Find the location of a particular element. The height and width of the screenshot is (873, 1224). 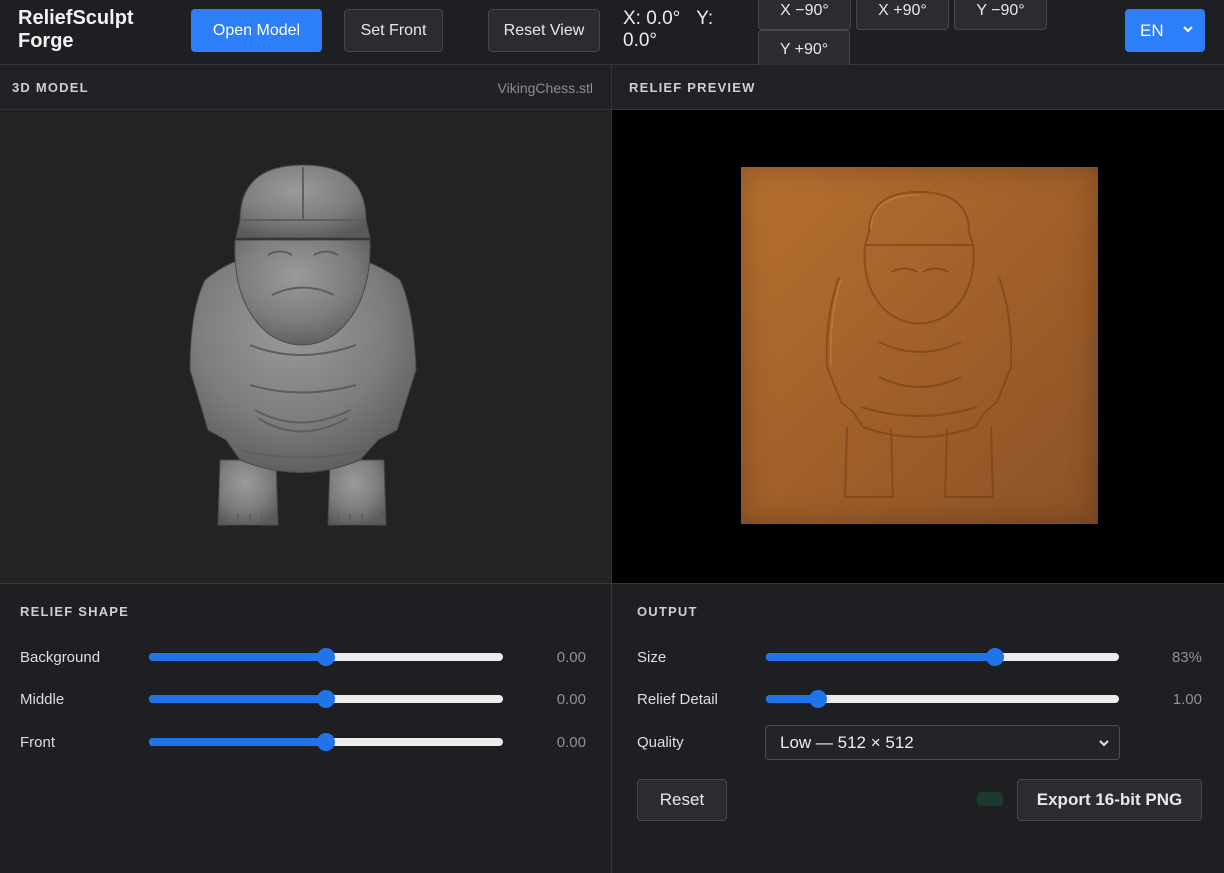

language-select: EN is located at coordinates (1165, 30).